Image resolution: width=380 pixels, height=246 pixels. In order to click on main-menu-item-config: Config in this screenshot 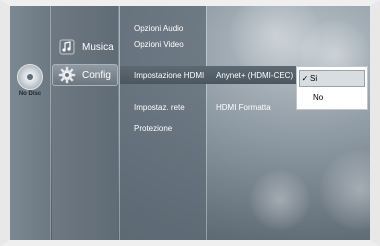, I will do `click(84, 75)`.